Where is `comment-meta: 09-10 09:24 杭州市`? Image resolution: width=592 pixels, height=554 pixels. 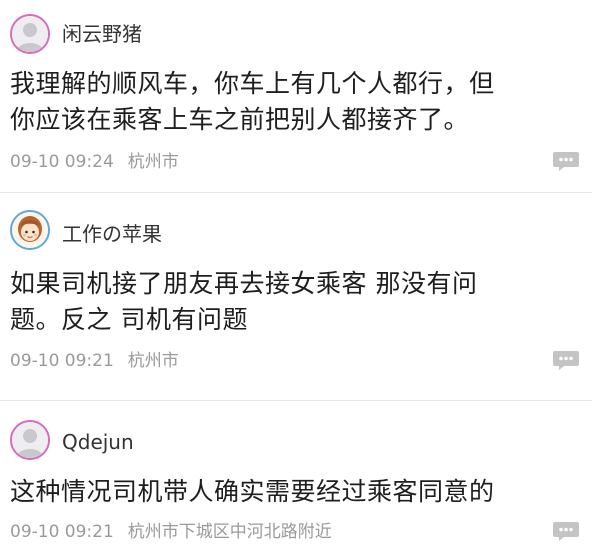
comment-meta: 09-10 09:24 杭州市 is located at coordinates (94, 162).